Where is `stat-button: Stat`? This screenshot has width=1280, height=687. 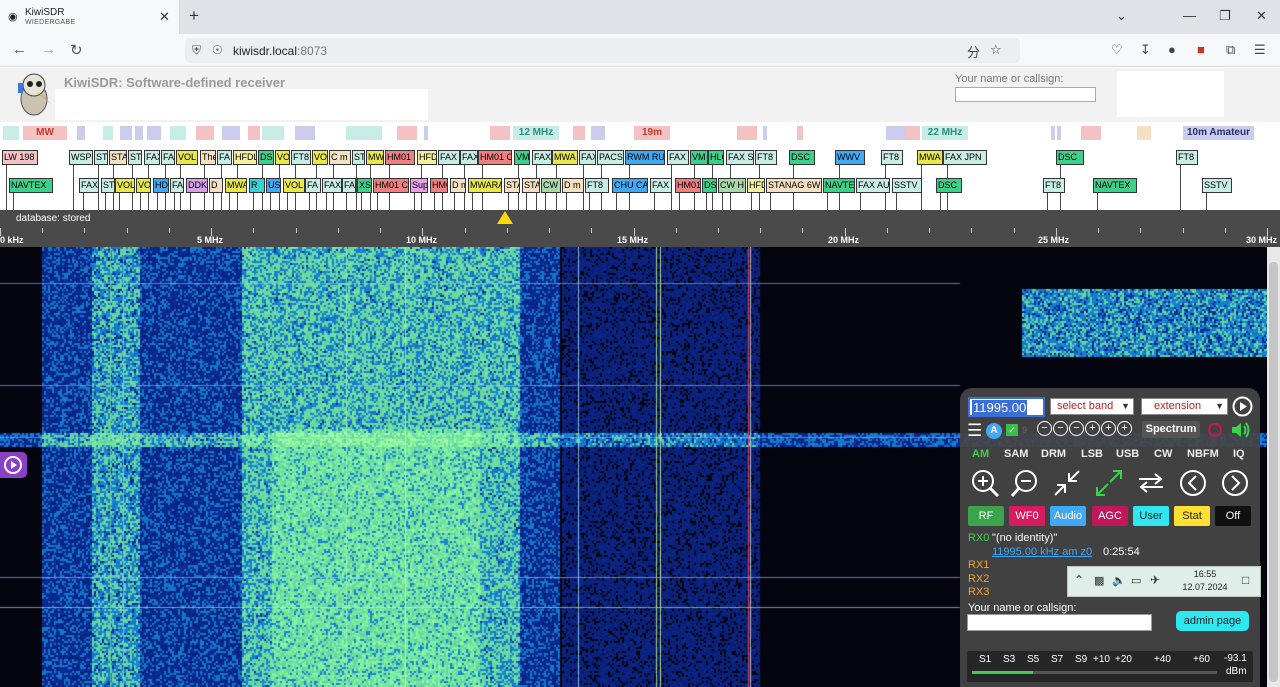
stat-button: Stat is located at coordinates (1192, 516).